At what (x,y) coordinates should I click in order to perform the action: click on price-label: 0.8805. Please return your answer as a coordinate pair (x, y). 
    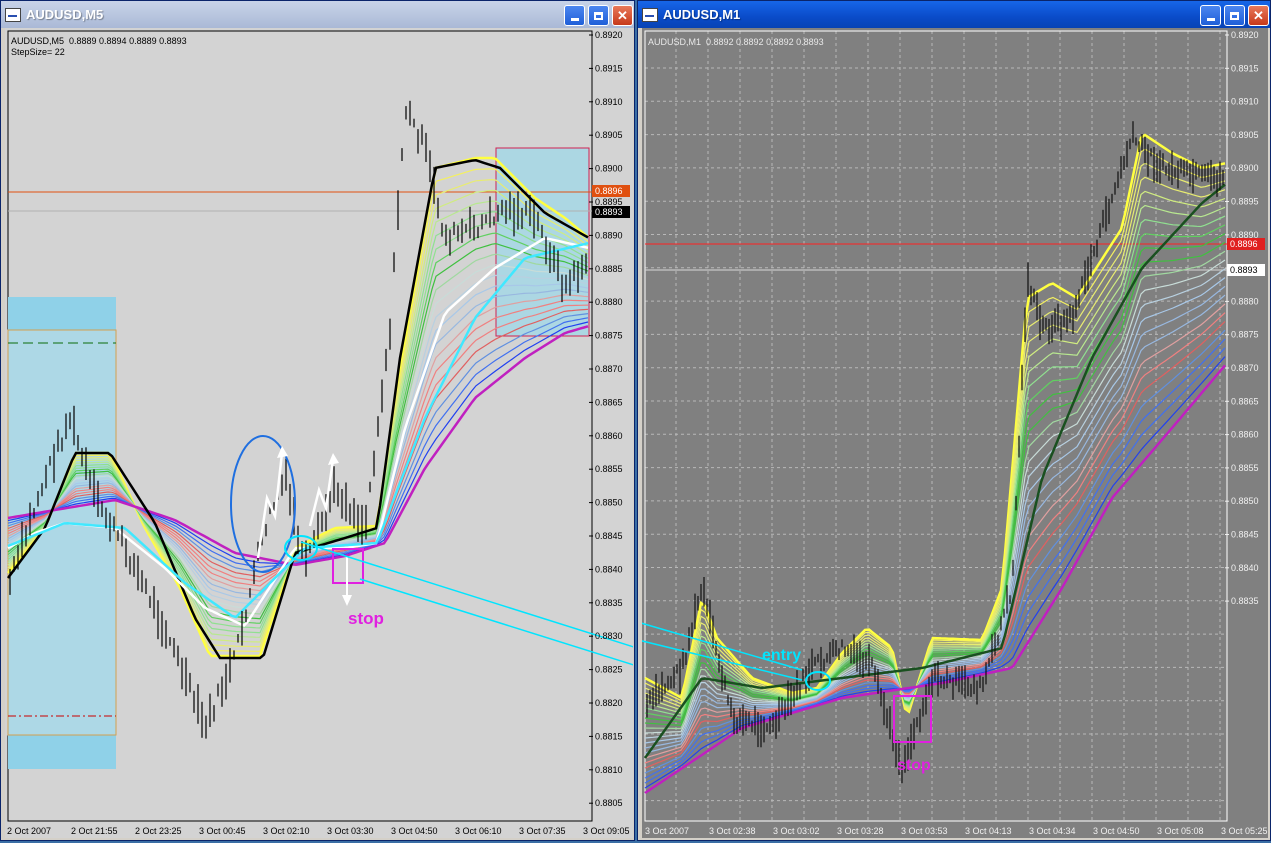
    Looking at the image, I should click on (609, 803).